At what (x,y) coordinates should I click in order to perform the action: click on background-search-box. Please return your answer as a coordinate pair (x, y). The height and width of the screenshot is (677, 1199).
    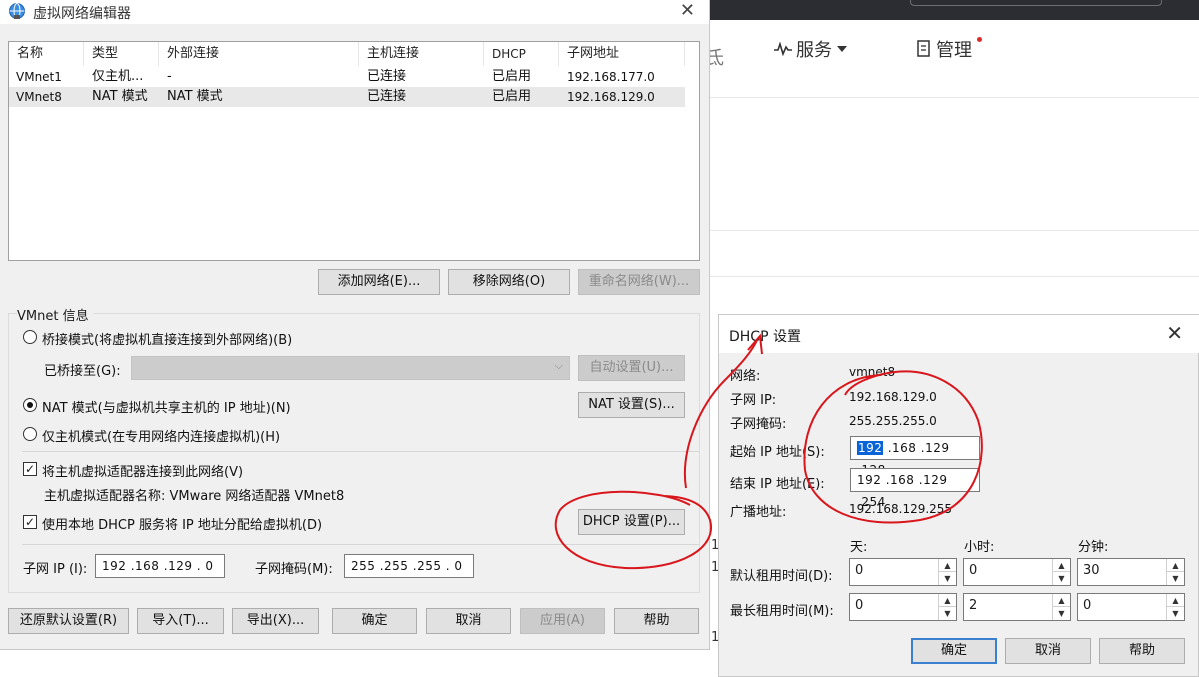
    Looking at the image, I should click on (1036, 3).